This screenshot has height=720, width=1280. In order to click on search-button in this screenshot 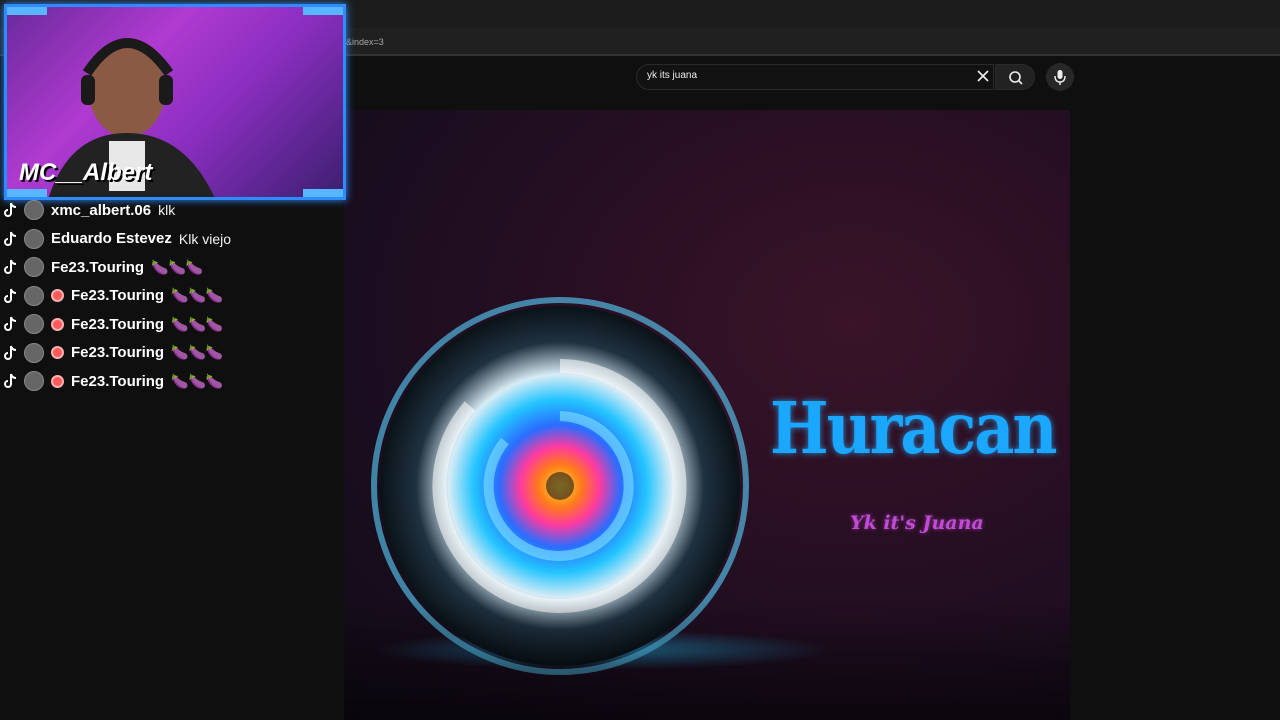, I will do `click(1015, 77)`.